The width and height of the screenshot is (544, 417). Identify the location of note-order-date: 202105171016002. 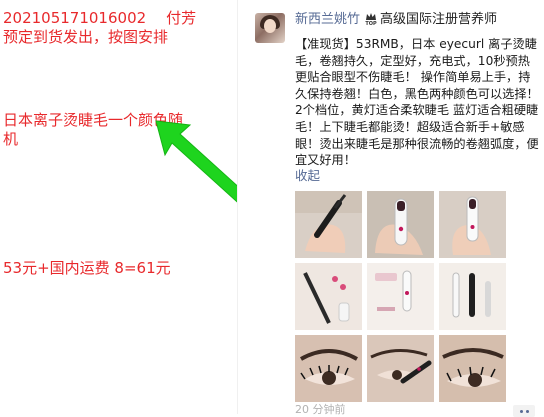
(75, 18).